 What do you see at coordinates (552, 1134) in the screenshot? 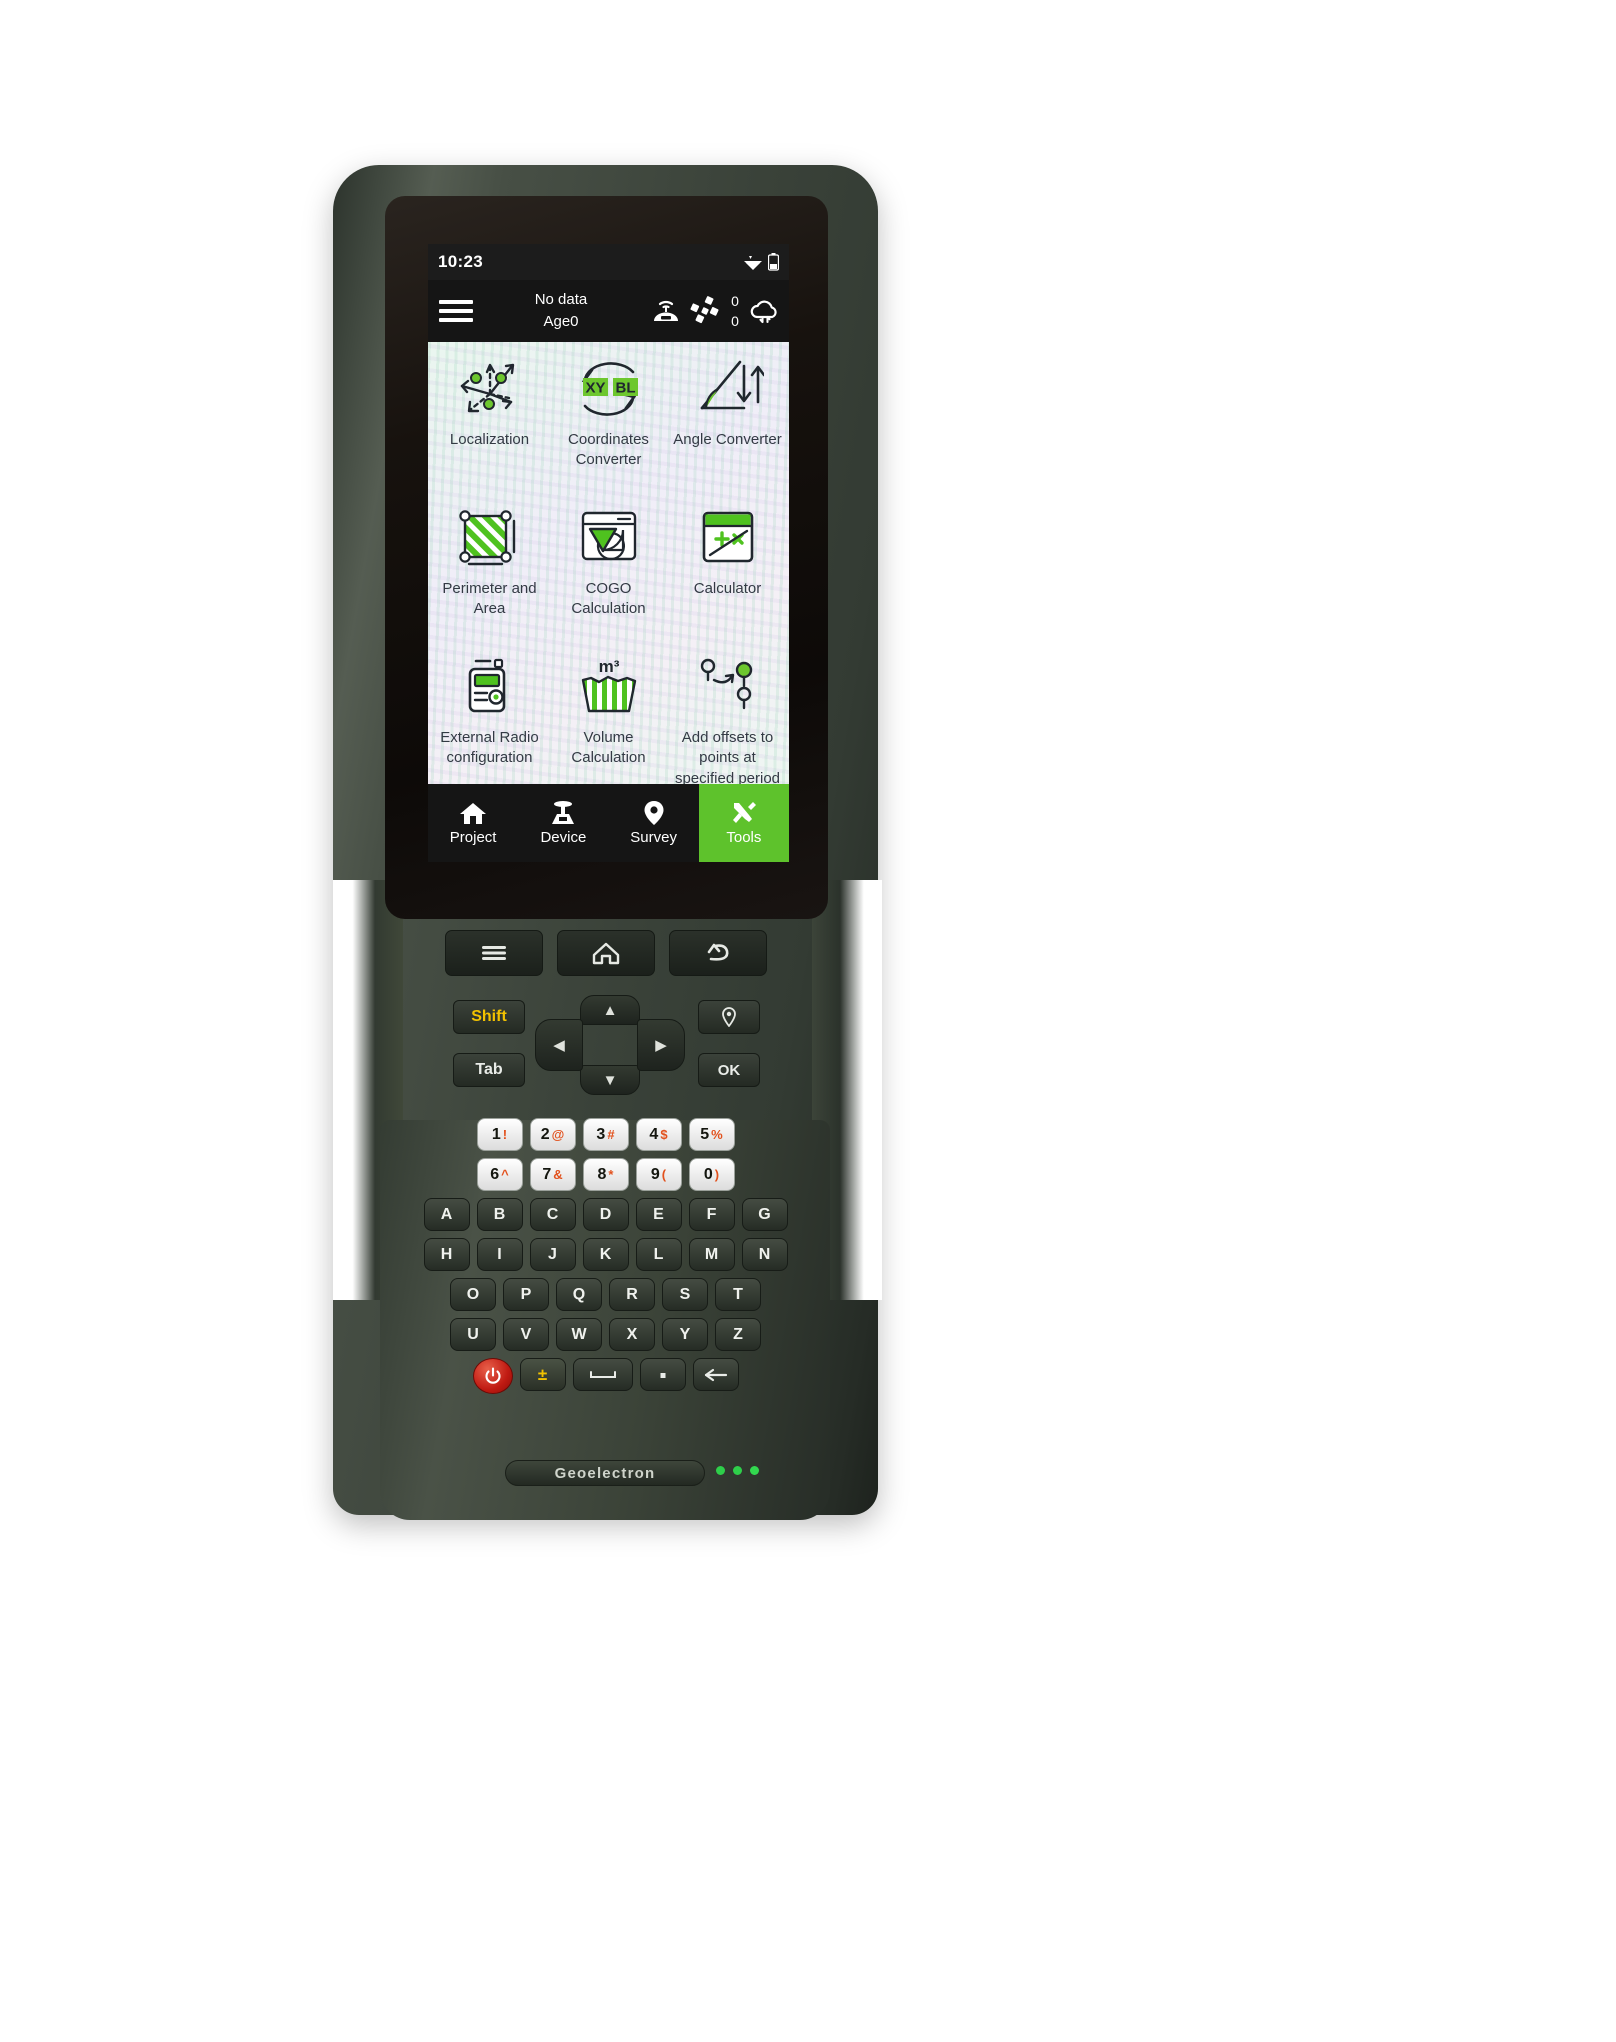
I see `key-2: 2 @` at bounding box center [552, 1134].